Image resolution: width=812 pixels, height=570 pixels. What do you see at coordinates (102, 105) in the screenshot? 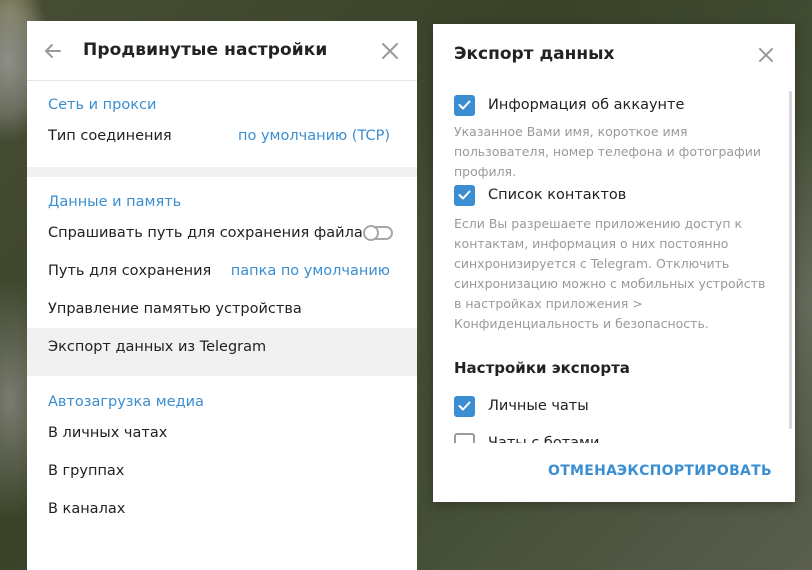
I see `section-title-network: Сеть и прокси` at bounding box center [102, 105].